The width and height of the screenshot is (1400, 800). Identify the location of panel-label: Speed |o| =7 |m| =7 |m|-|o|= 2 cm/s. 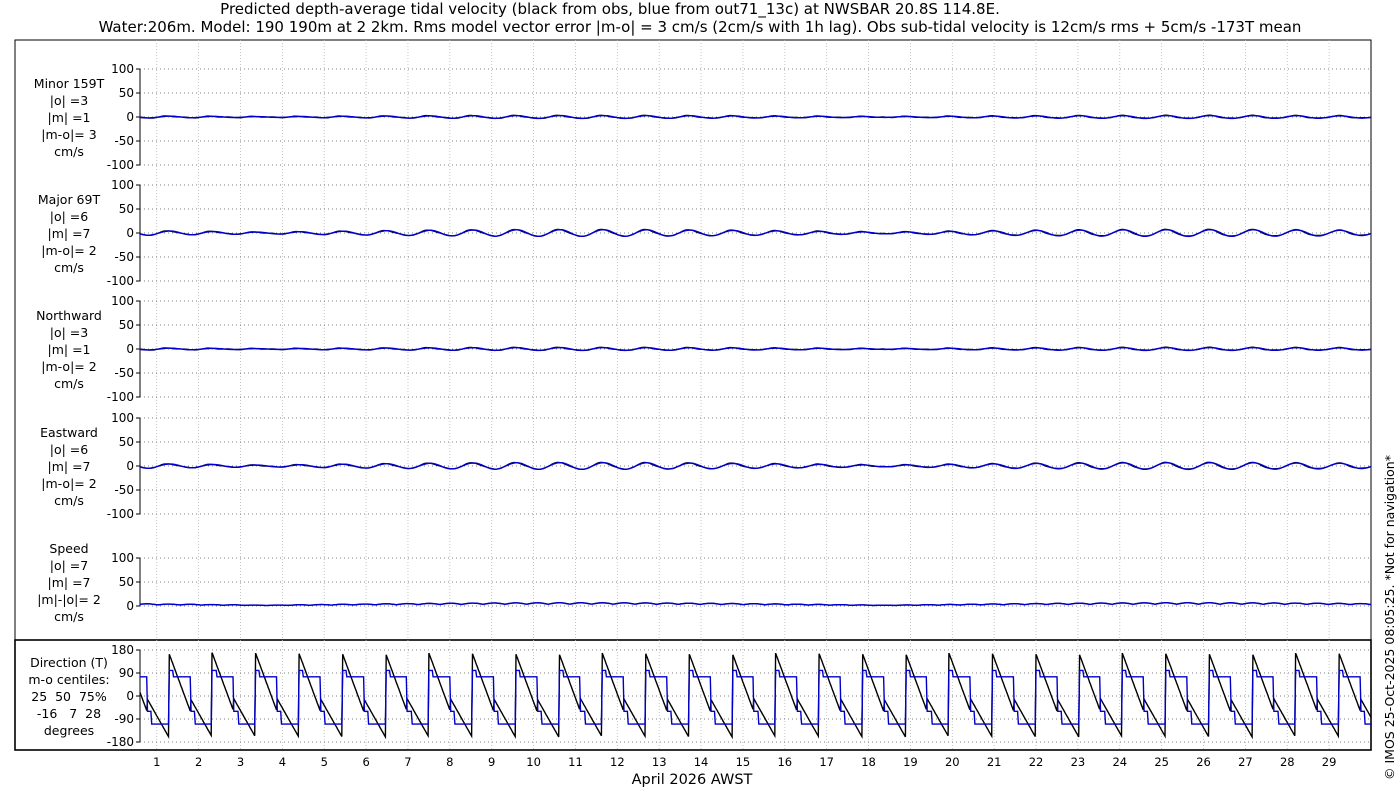
(69, 582).